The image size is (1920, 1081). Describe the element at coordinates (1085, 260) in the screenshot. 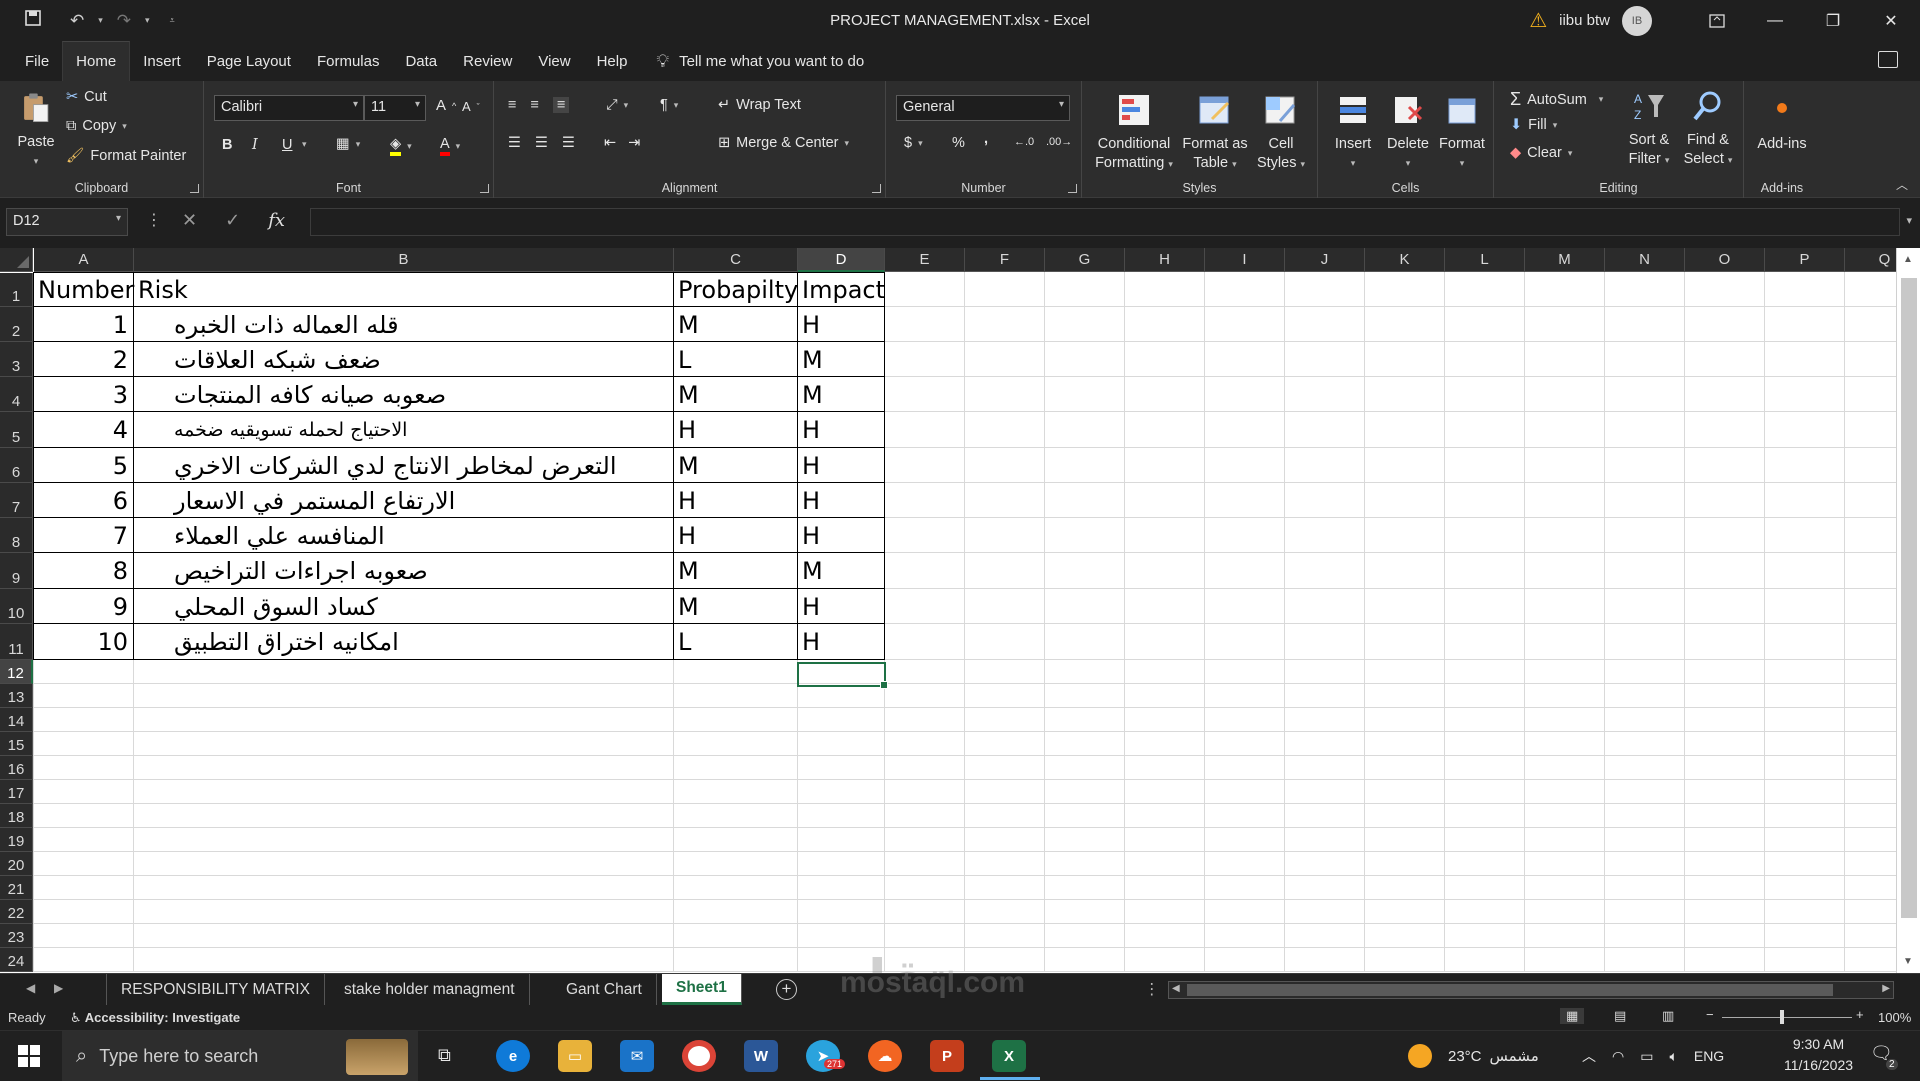

I see `column-header-g: G` at that location.